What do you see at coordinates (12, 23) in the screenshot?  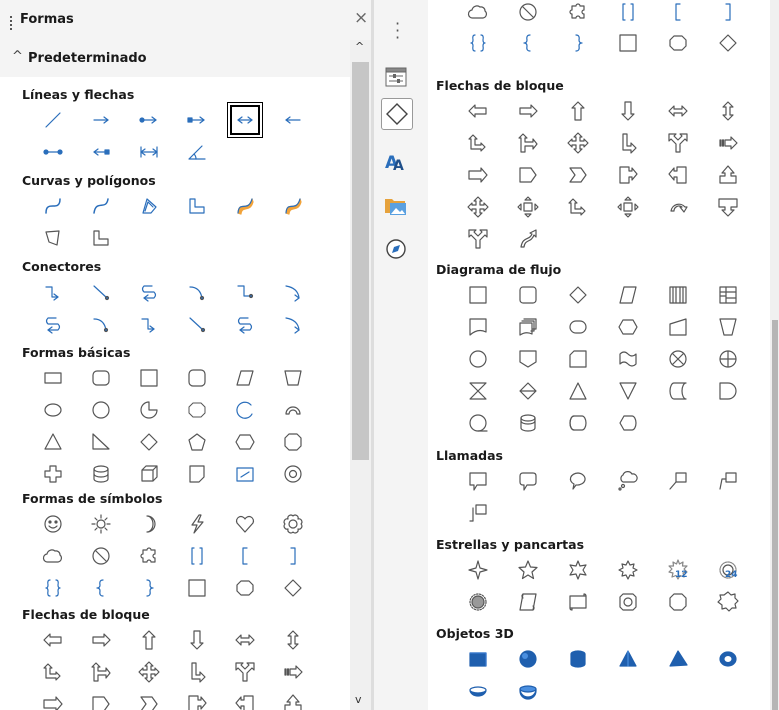 I see `drag-grip-icon` at bounding box center [12, 23].